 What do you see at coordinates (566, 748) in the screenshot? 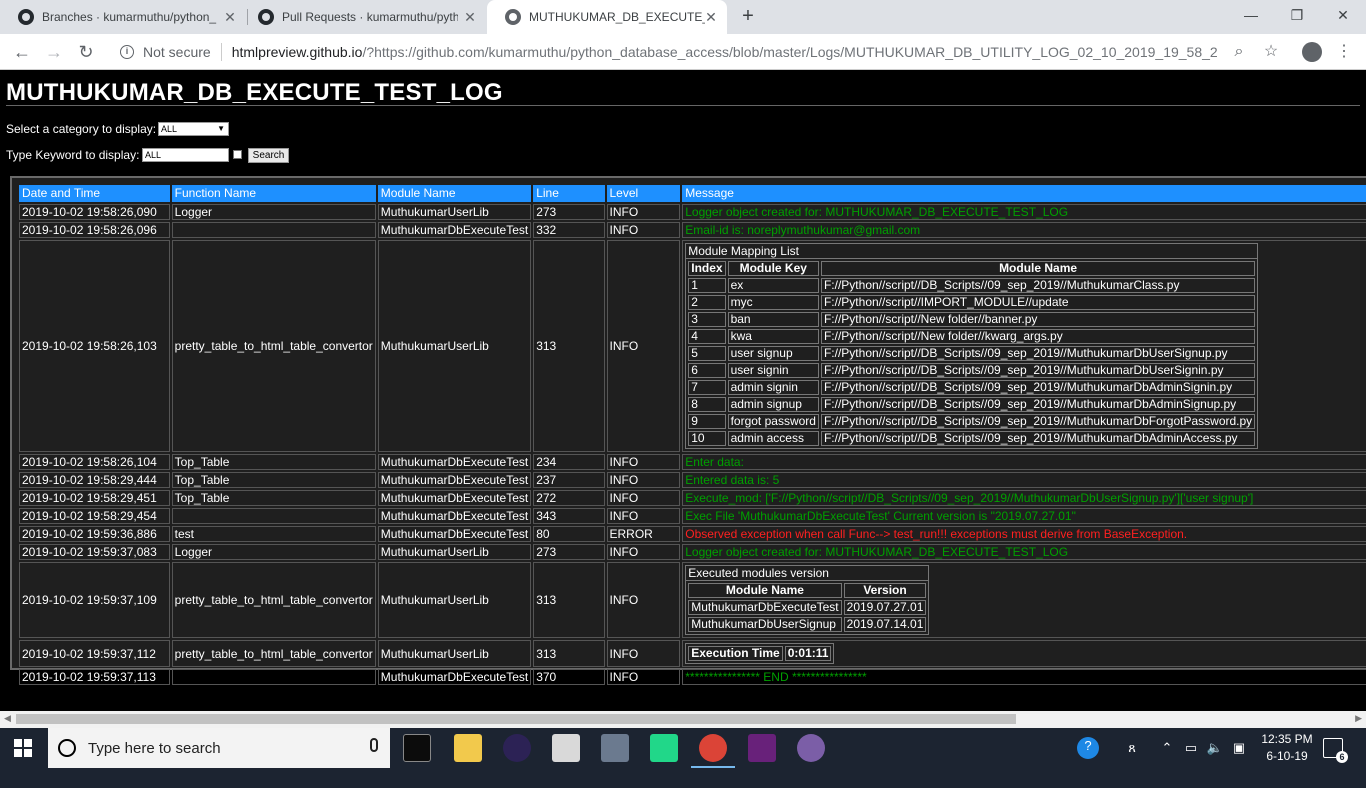
I see `notepad-icon` at bounding box center [566, 748].